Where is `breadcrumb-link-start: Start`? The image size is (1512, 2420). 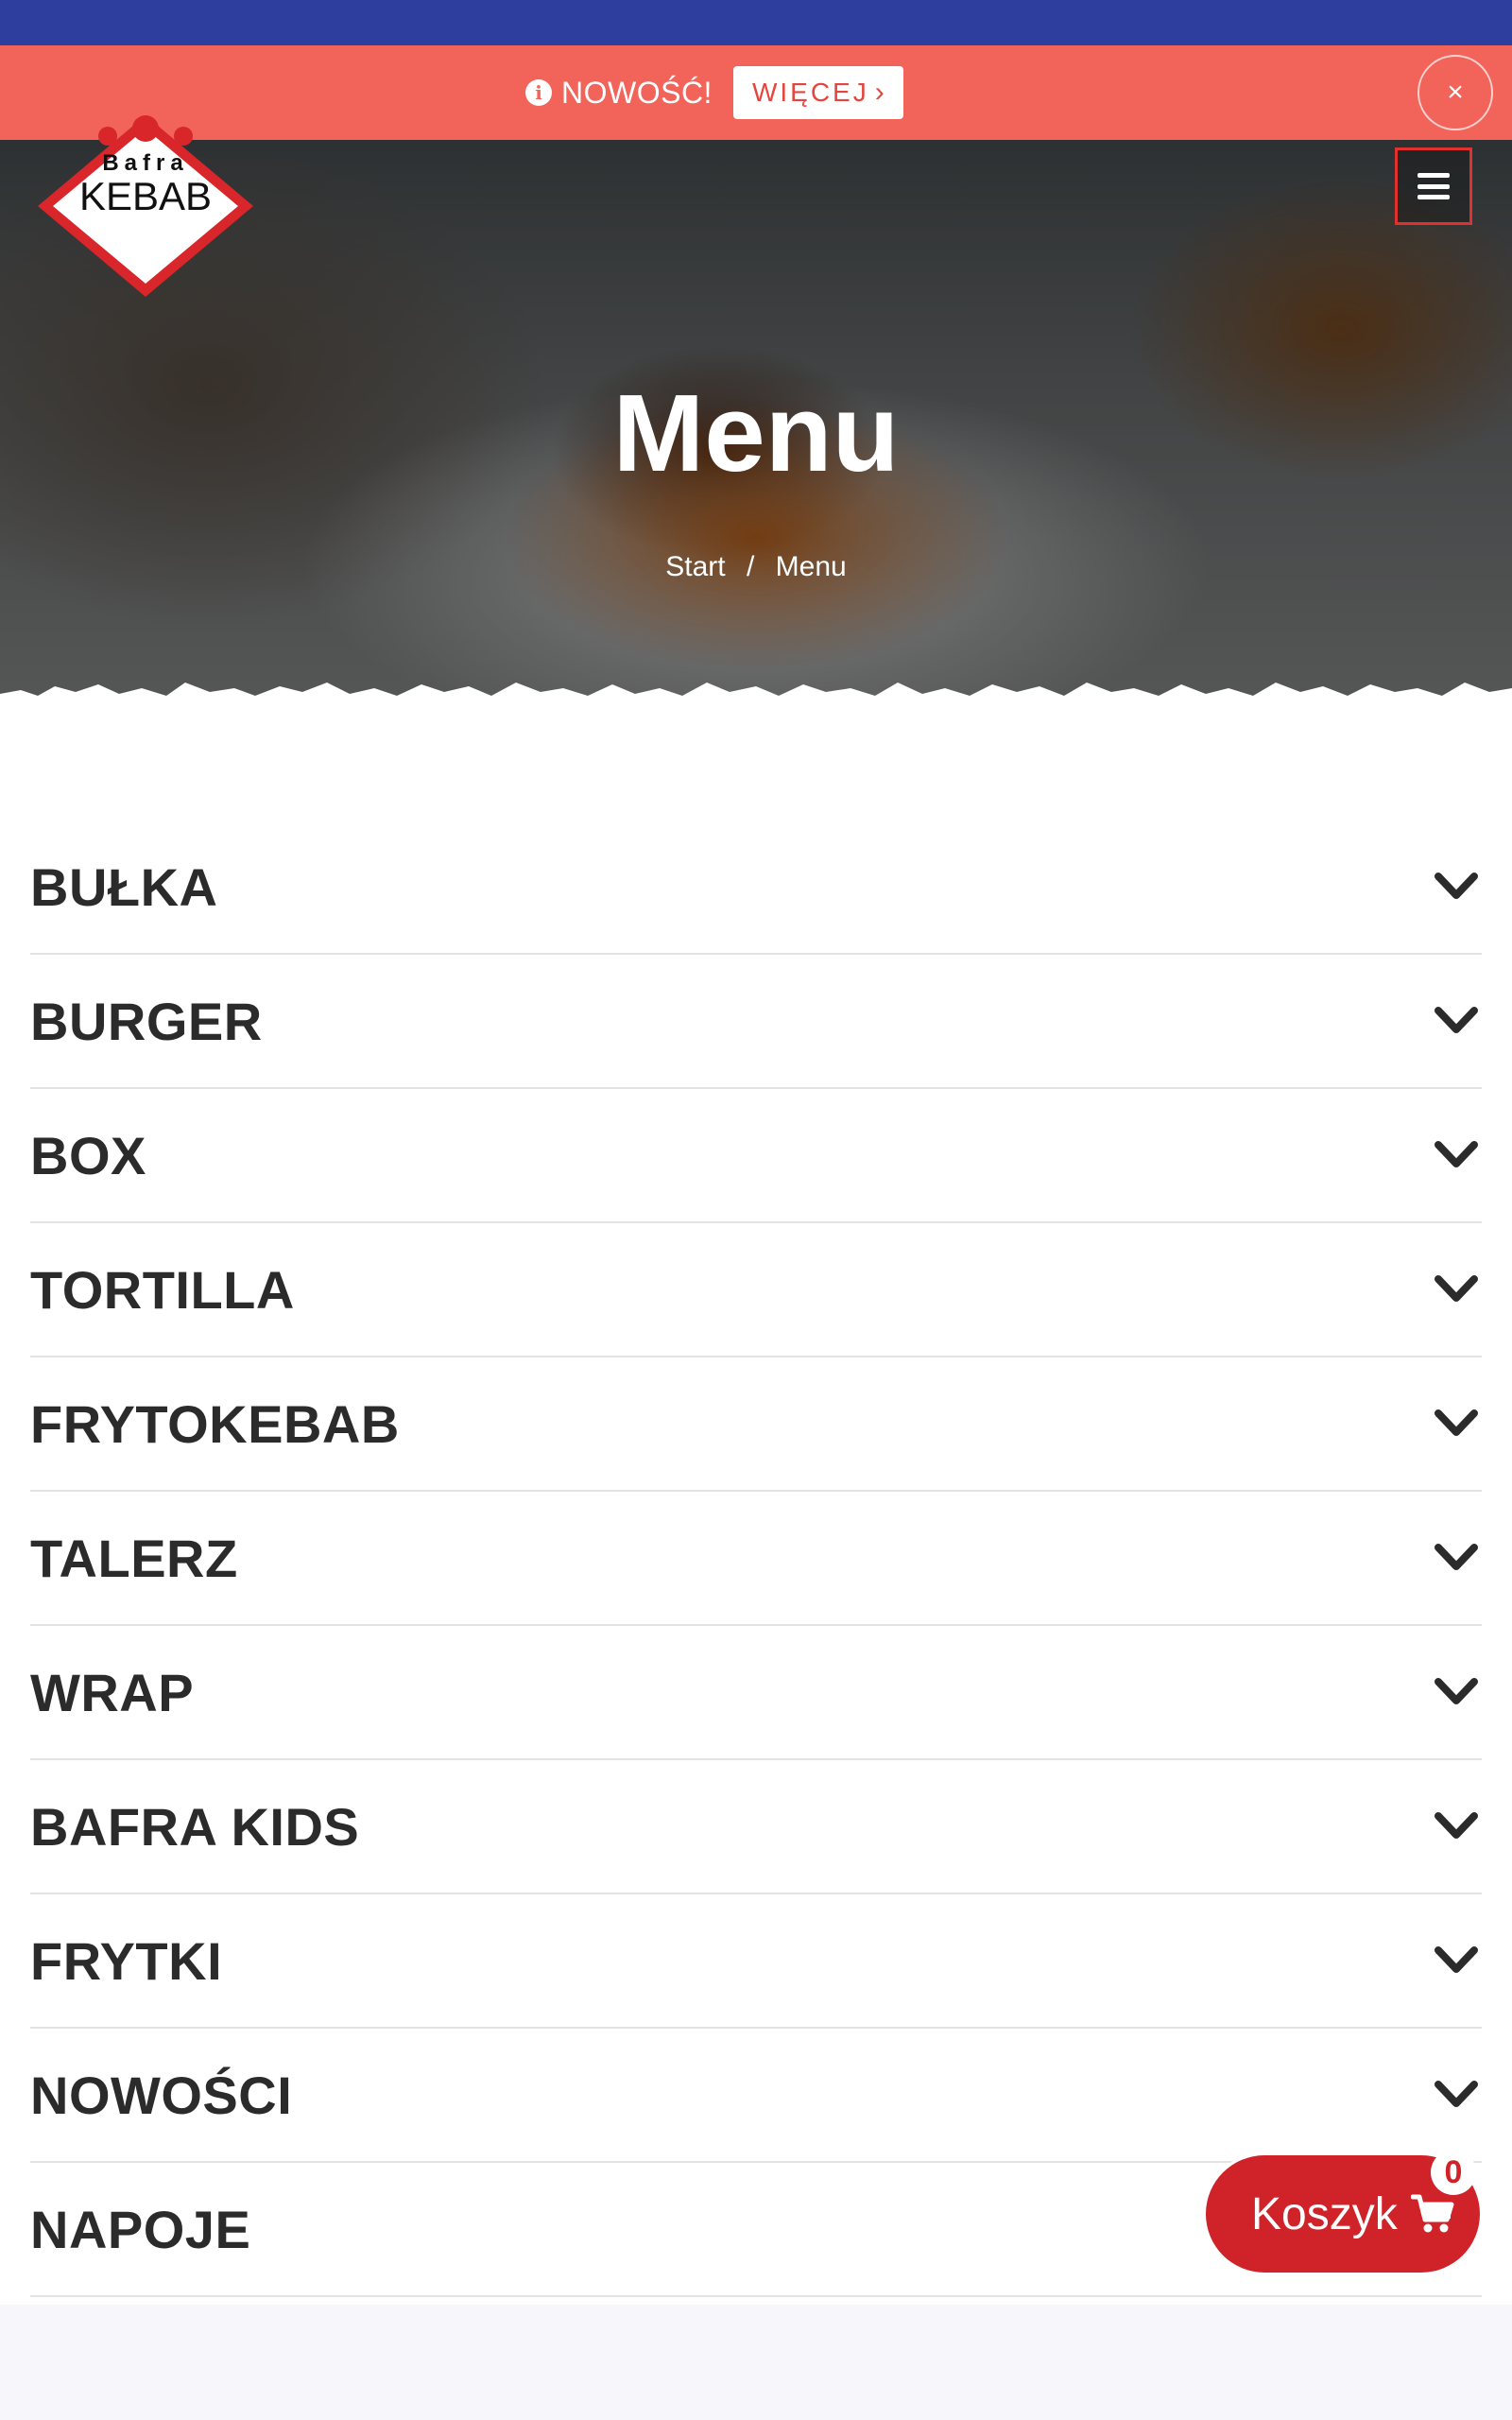 breadcrumb-link-start: Start is located at coordinates (695, 566).